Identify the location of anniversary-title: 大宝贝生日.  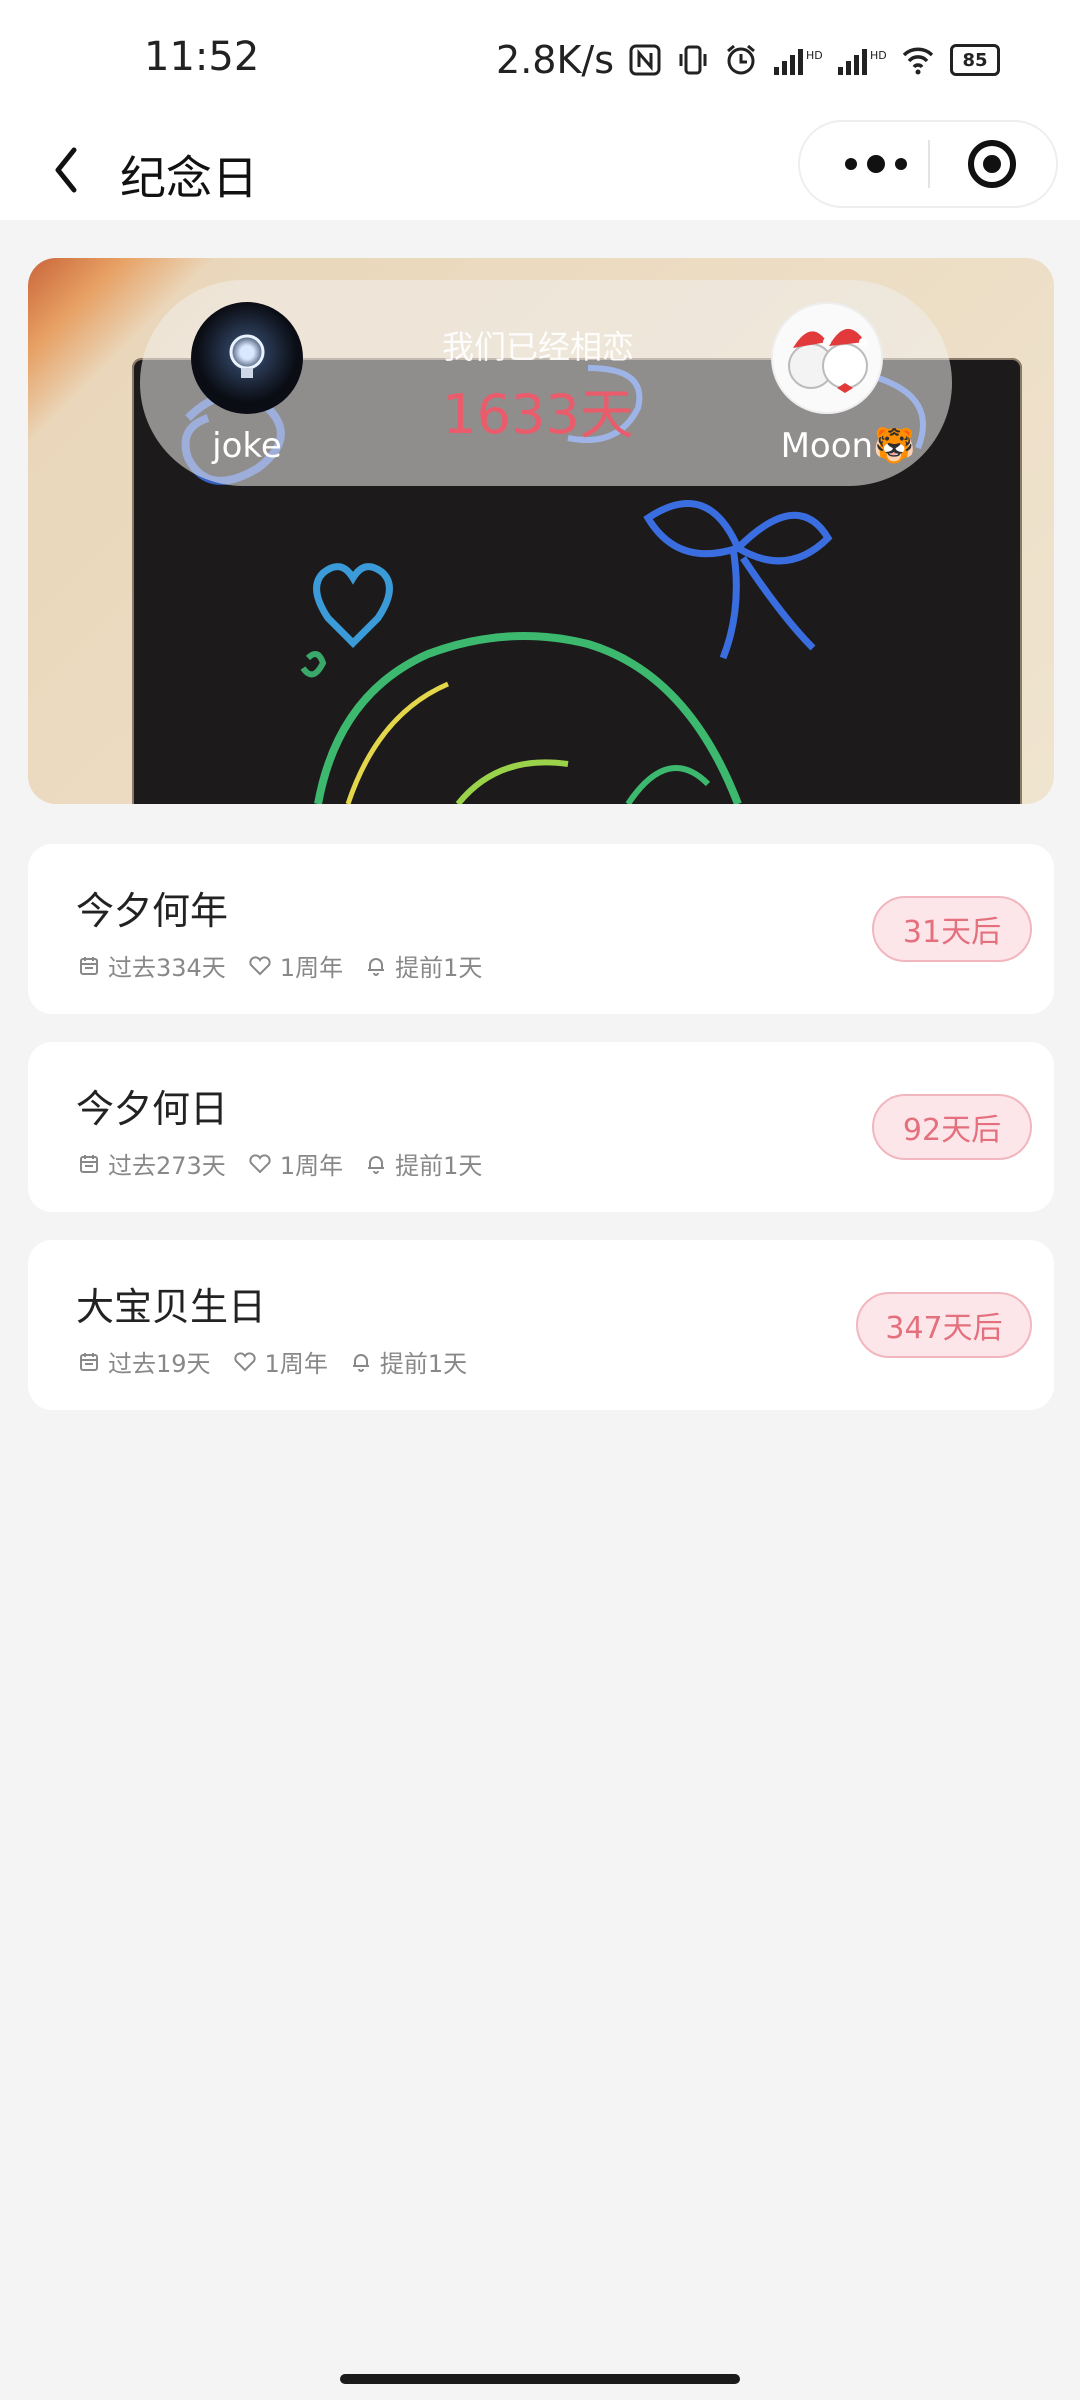
(171, 1307).